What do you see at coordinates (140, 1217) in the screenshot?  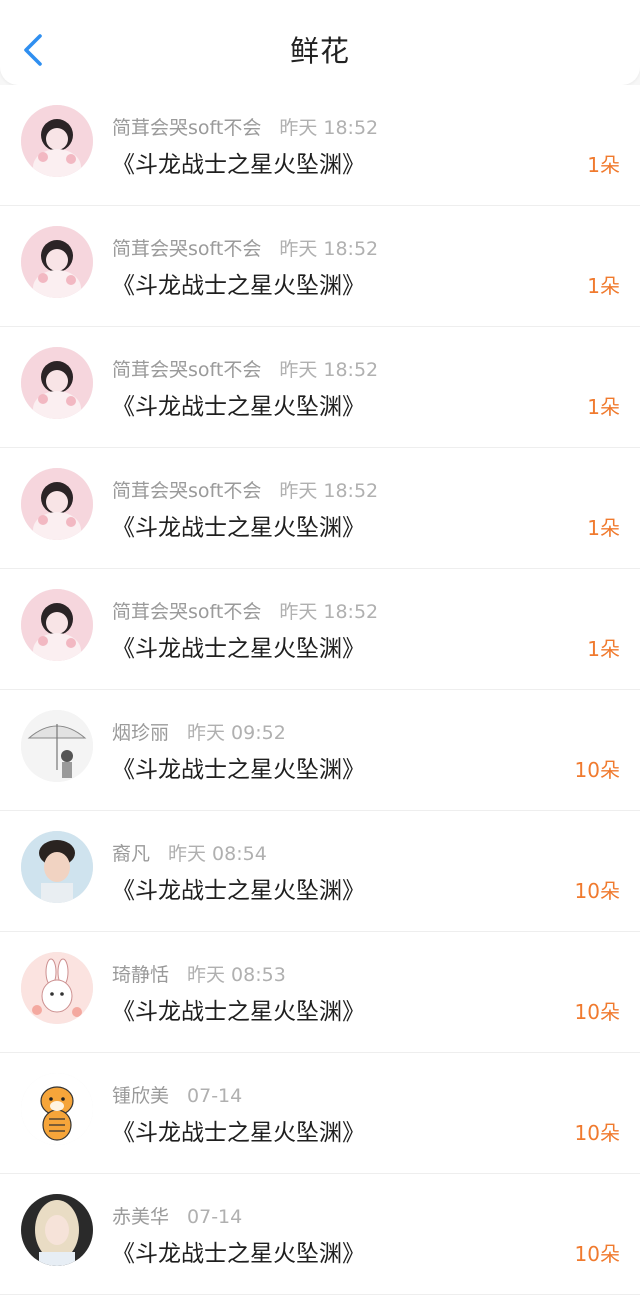 I see `user-name: 赤美华` at bounding box center [140, 1217].